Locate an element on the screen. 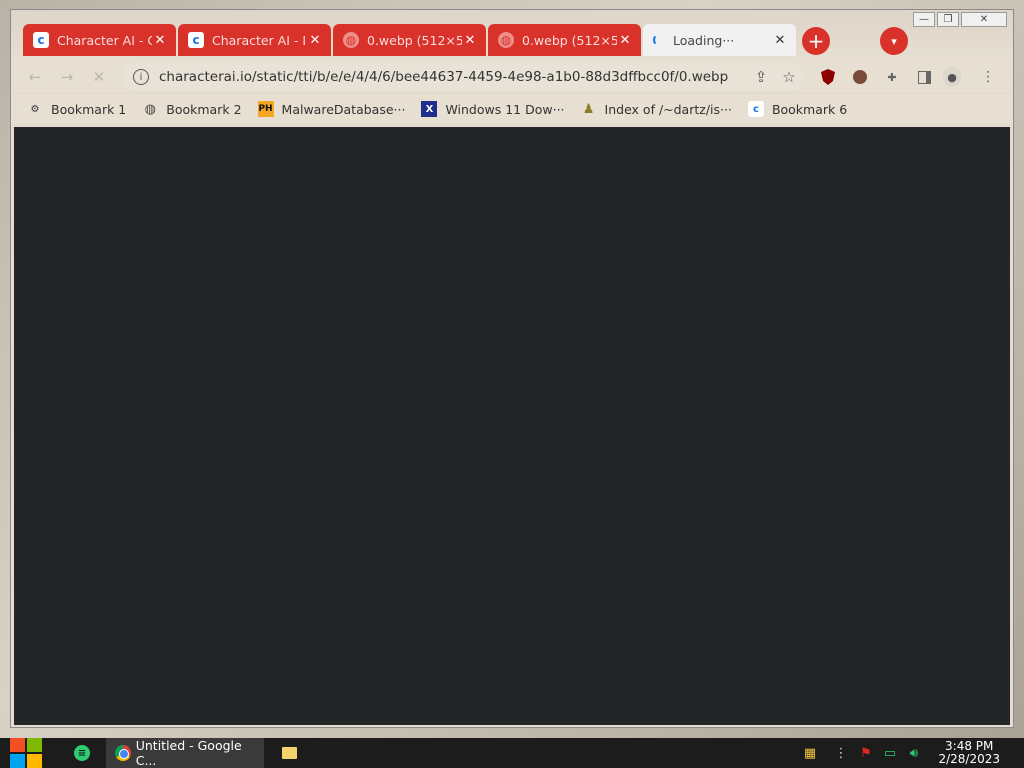 This screenshot has height=768, width=1024. tab-search-button: ▾ is located at coordinates (894, 41).